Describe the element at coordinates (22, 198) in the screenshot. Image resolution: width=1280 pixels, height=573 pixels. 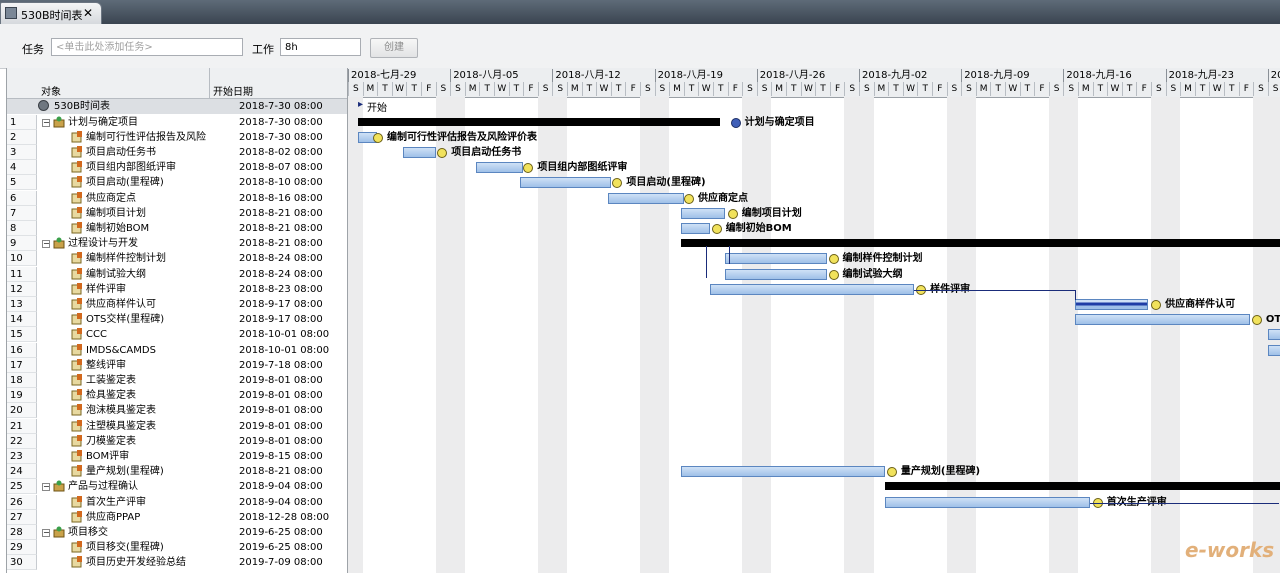
I see `row-number: 6` at that location.